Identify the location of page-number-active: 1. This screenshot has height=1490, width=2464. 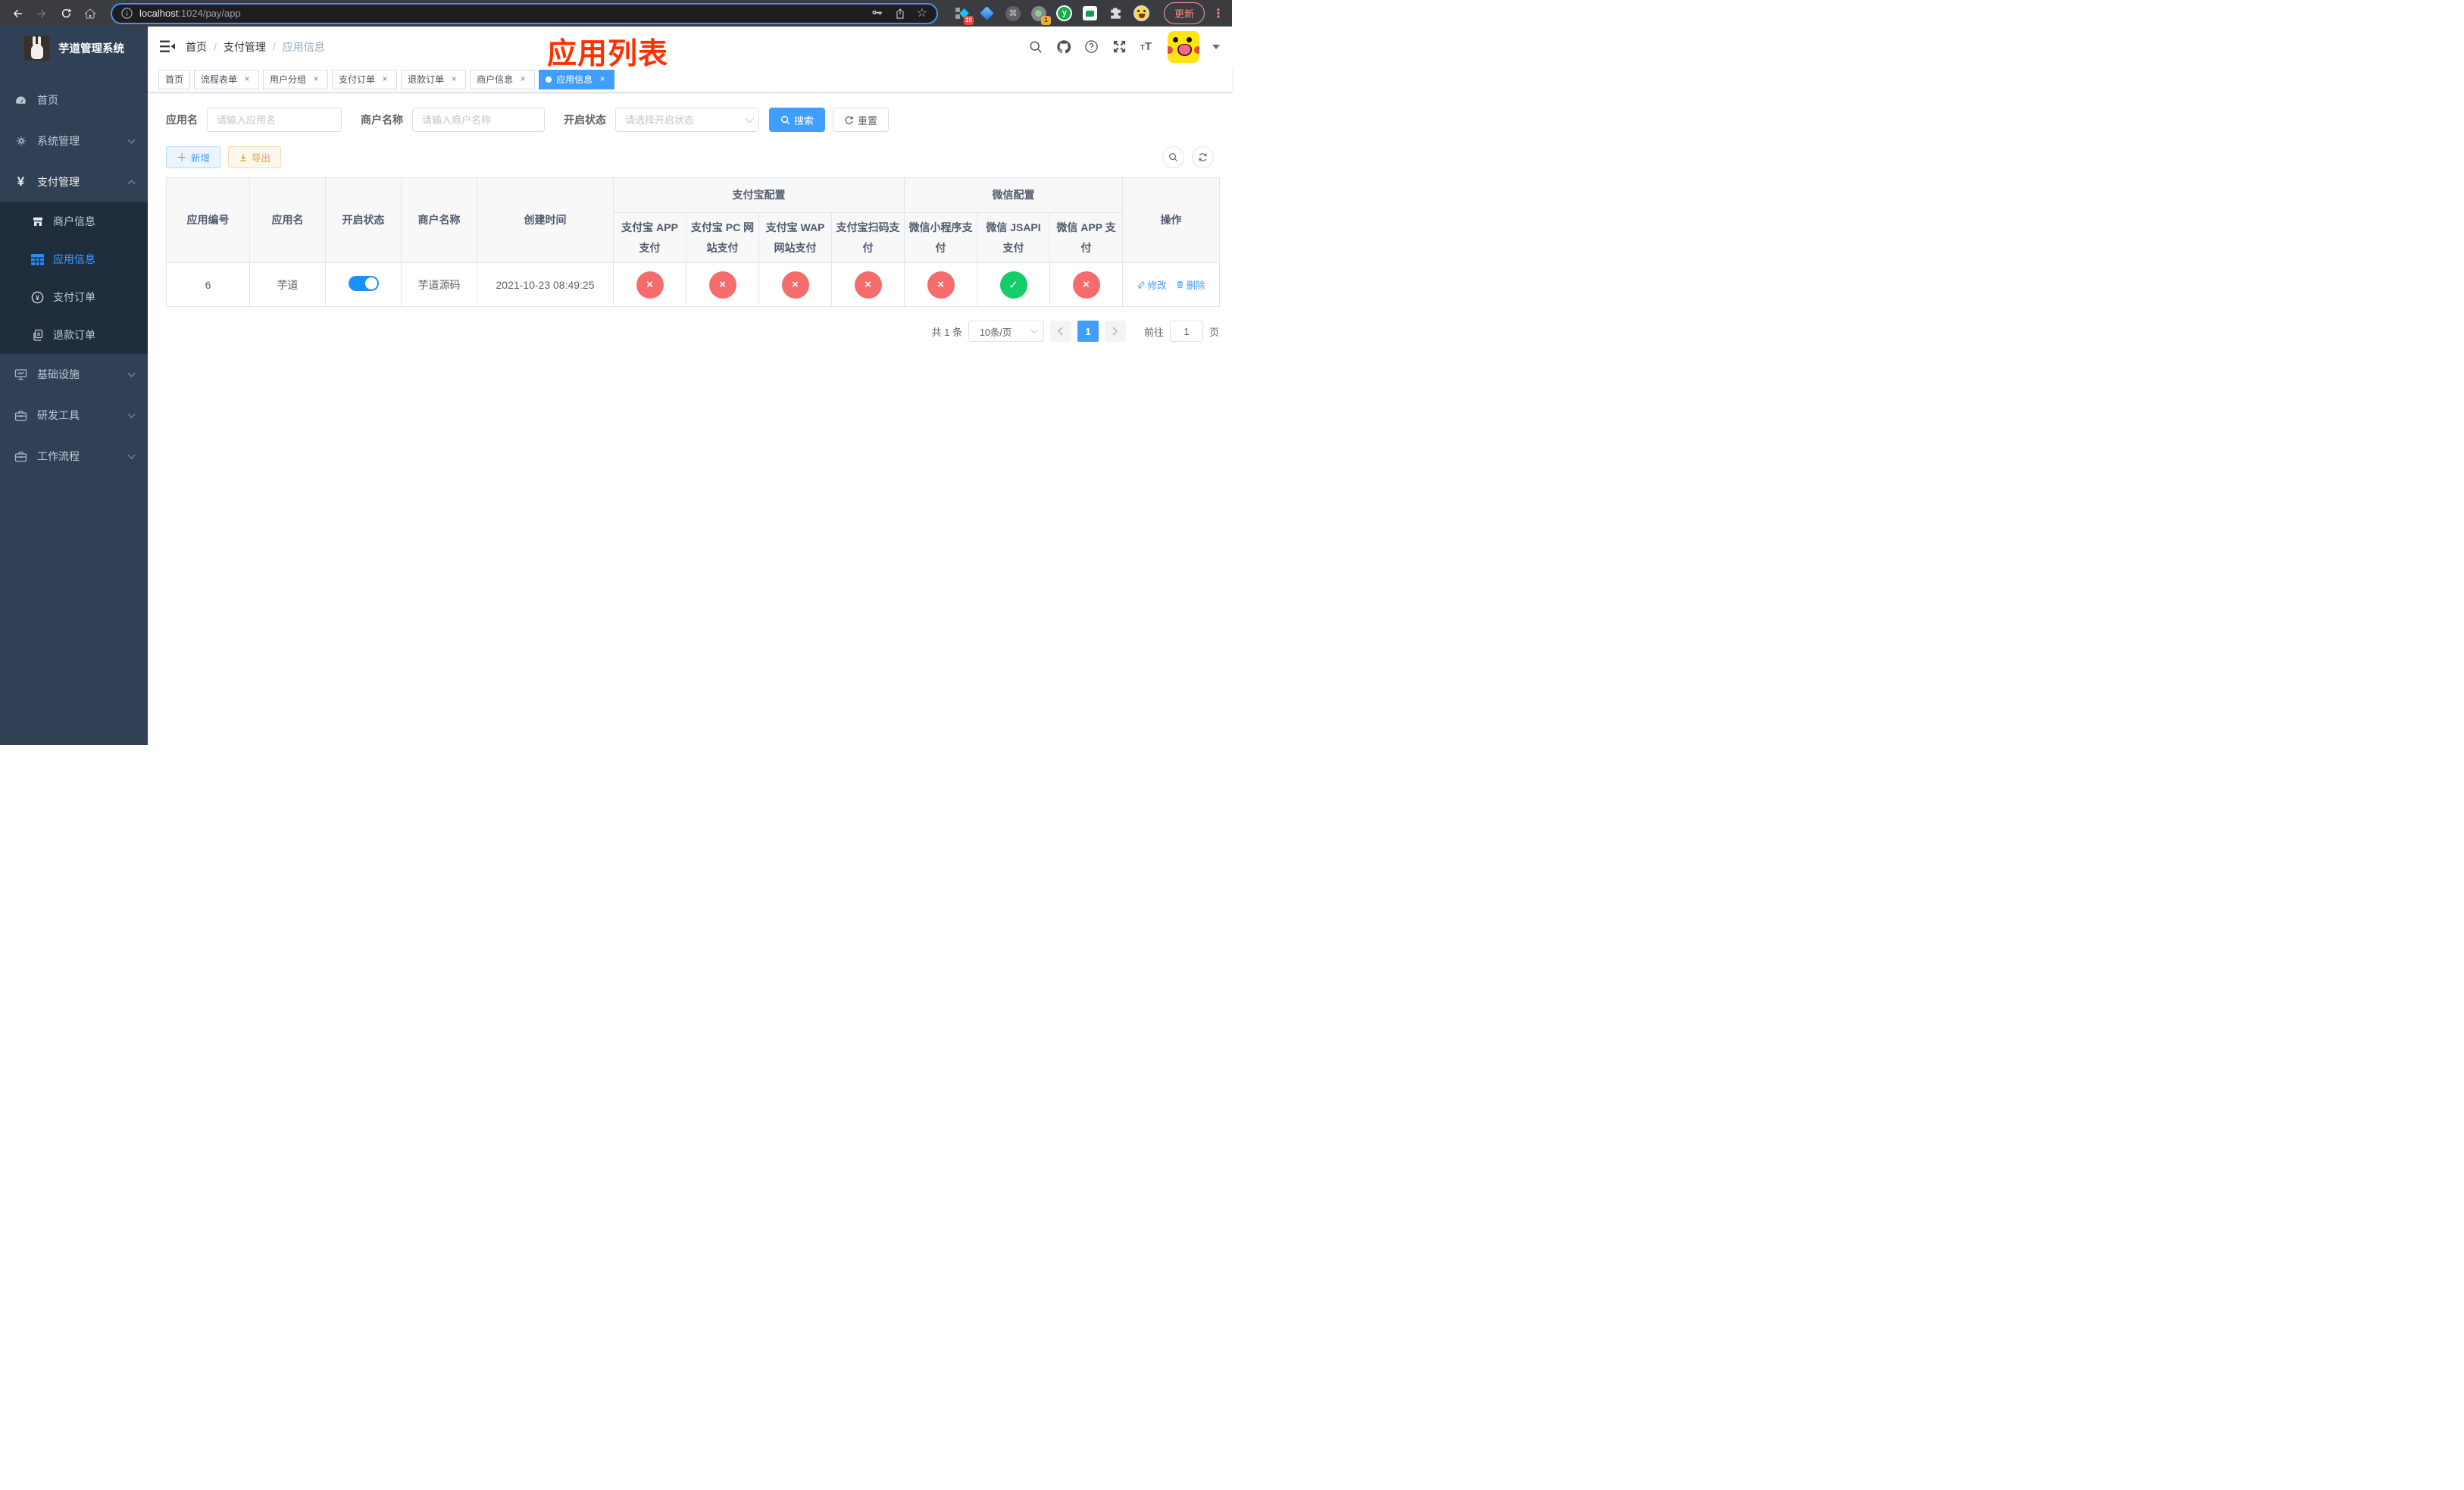
(1088, 332).